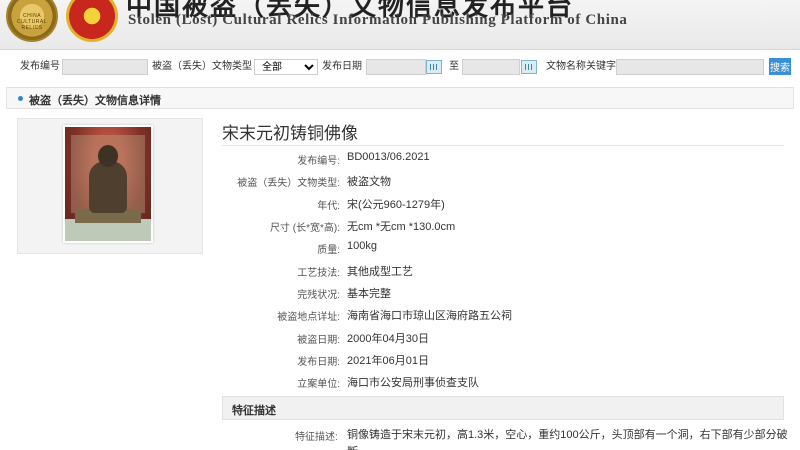 This screenshot has width=800, height=450. I want to click on keyword-label: 文物名称关键字, so click(581, 66).